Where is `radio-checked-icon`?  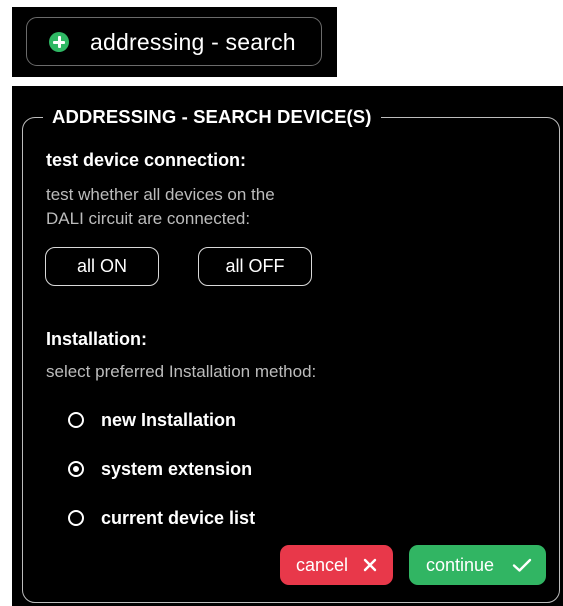 radio-checked-icon is located at coordinates (76, 469).